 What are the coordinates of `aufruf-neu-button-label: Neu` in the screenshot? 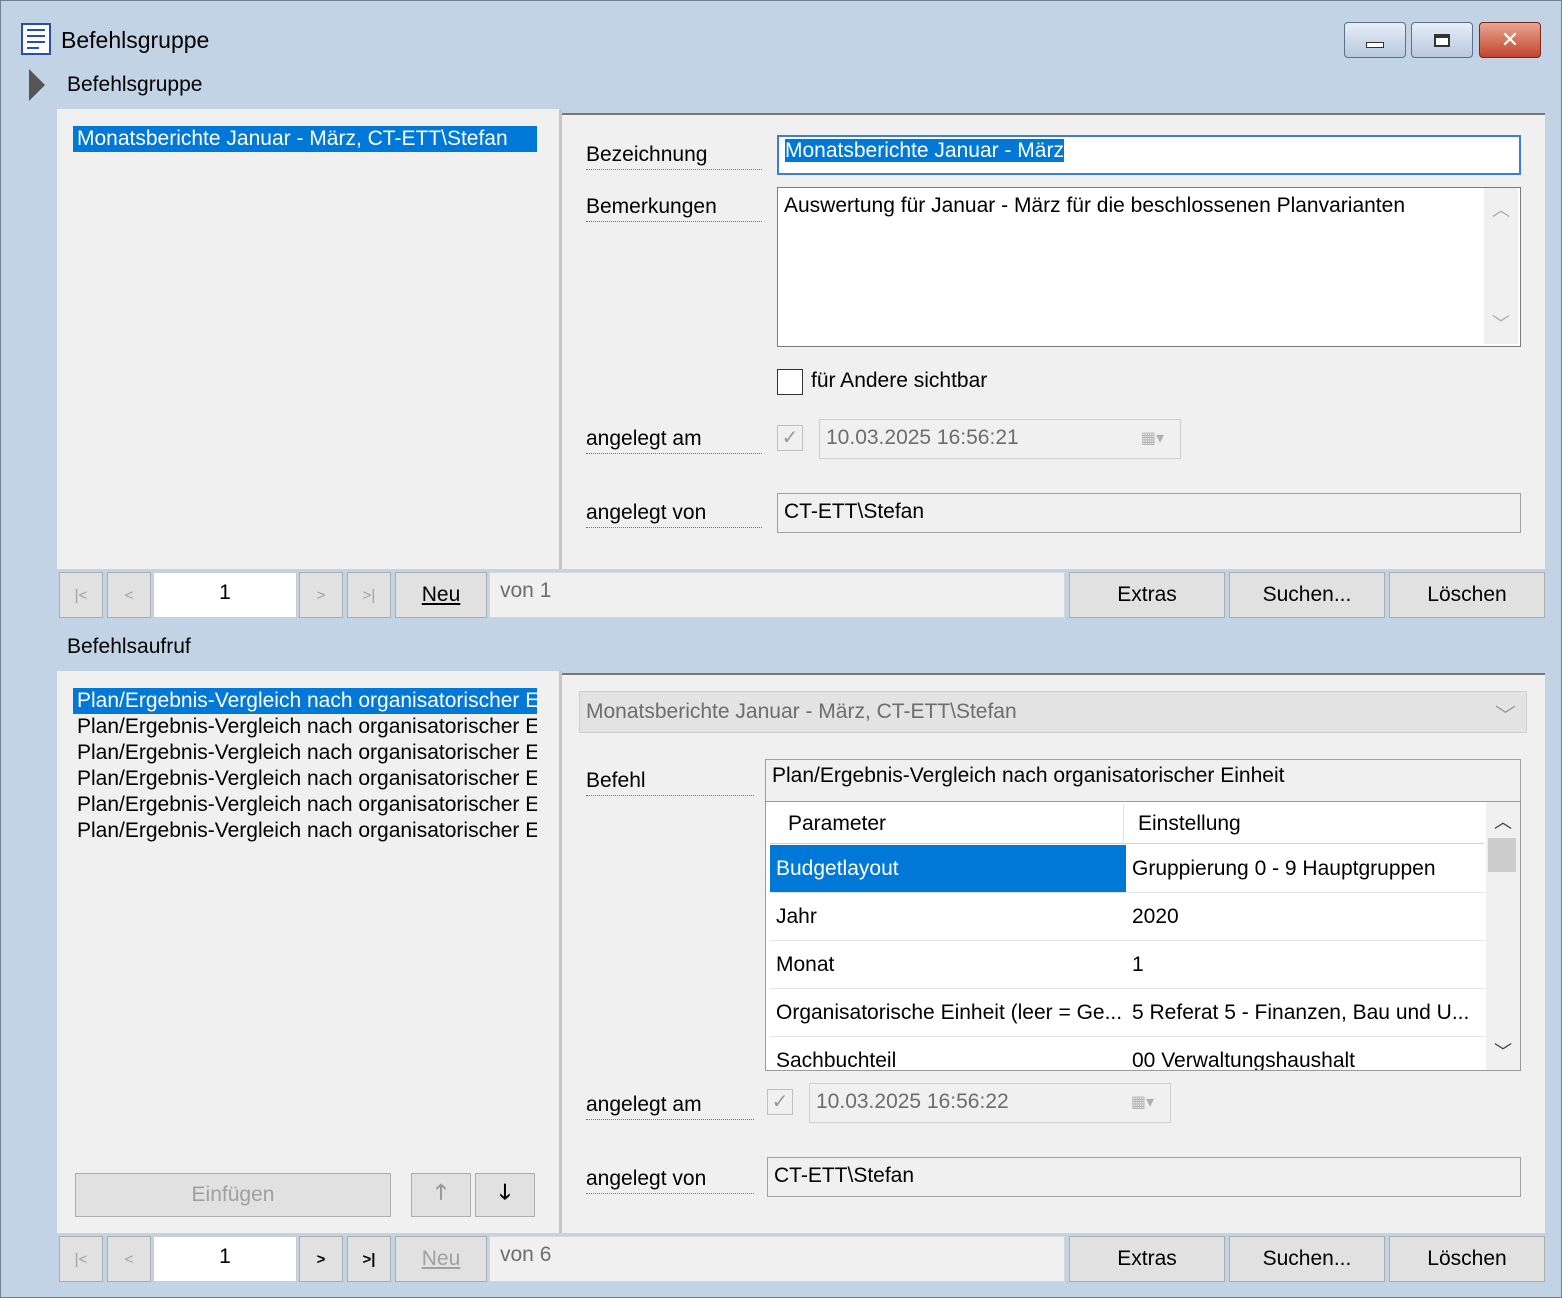 It's located at (441, 1258).